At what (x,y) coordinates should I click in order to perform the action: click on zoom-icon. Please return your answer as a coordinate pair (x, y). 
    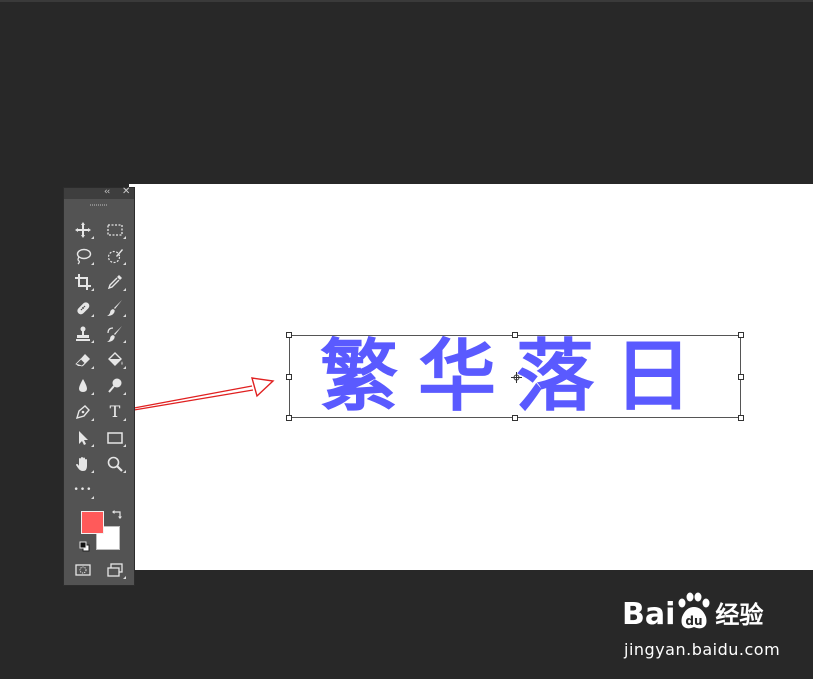
    Looking at the image, I should click on (115, 464).